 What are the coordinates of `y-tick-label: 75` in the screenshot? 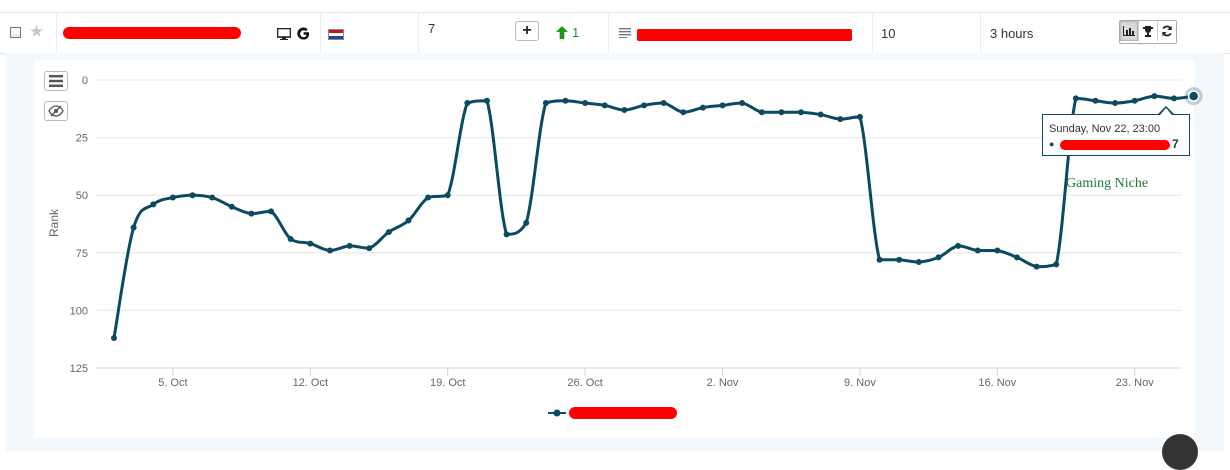 It's located at (82, 254).